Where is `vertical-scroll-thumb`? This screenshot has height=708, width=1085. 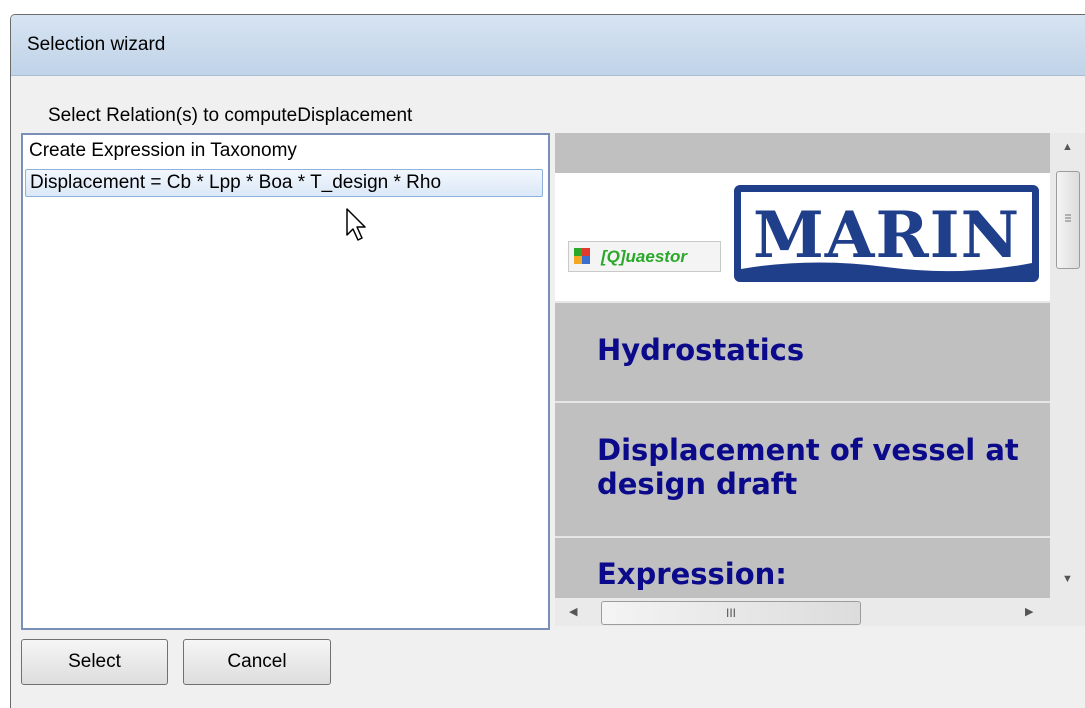 vertical-scroll-thumb is located at coordinates (1068, 220).